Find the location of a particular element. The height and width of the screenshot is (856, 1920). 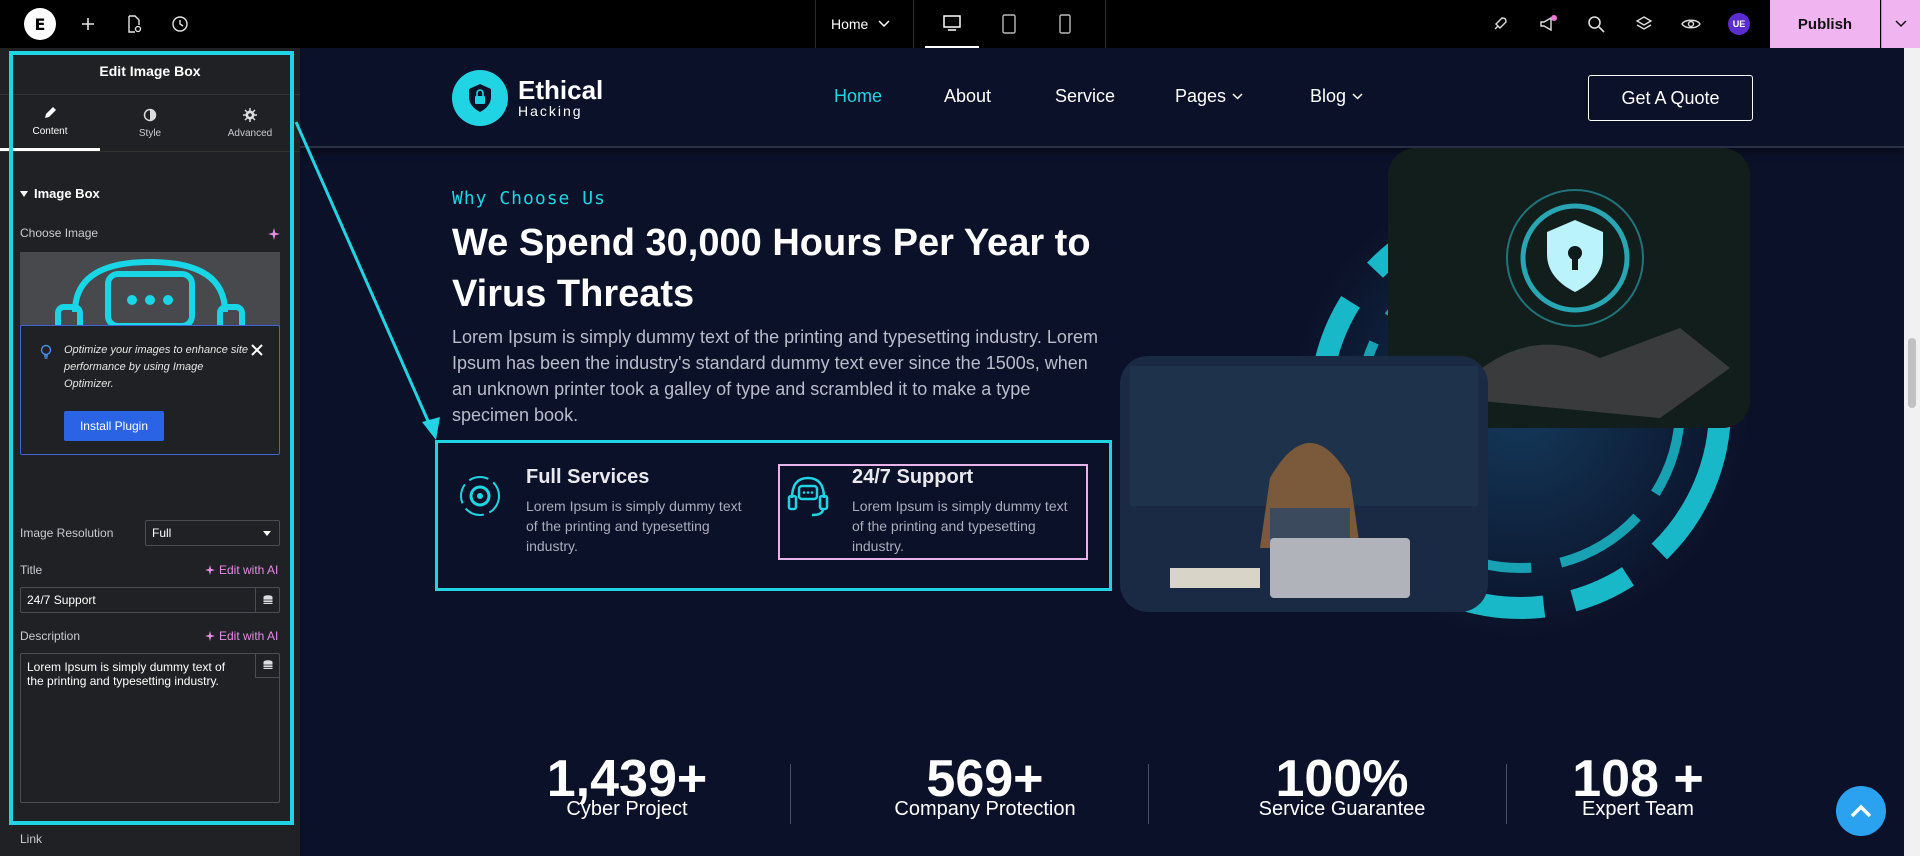

stat-label: Expert Team is located at coordinates (1638, 809).